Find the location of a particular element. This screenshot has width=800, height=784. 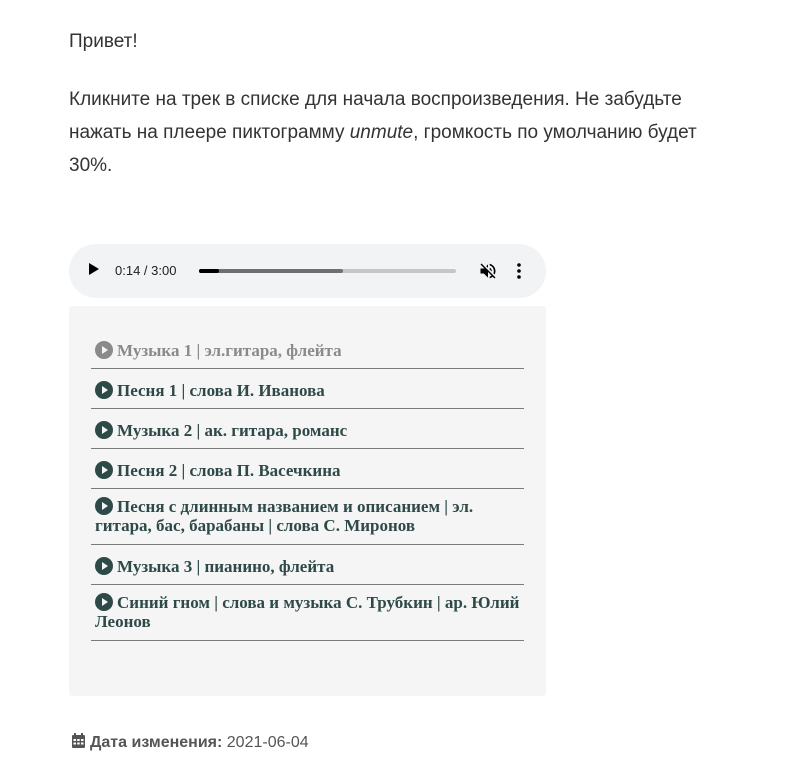

progress-slider is located at coordinates (327, 271).